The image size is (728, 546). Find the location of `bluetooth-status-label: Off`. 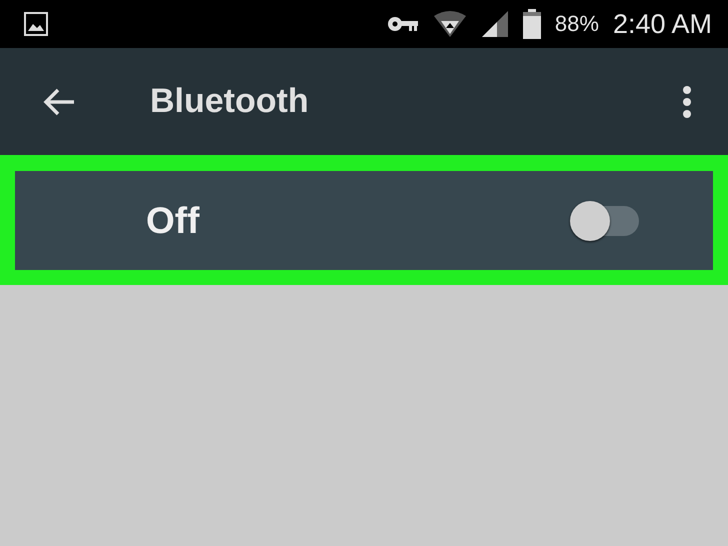

bluetooth-status-label: Off is located at coordinates (173, 221).